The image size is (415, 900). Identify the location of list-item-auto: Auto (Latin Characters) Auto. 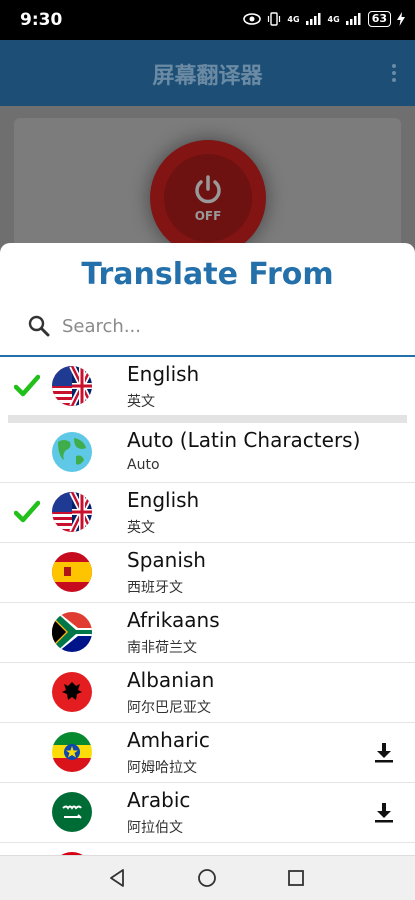
(207, 453).